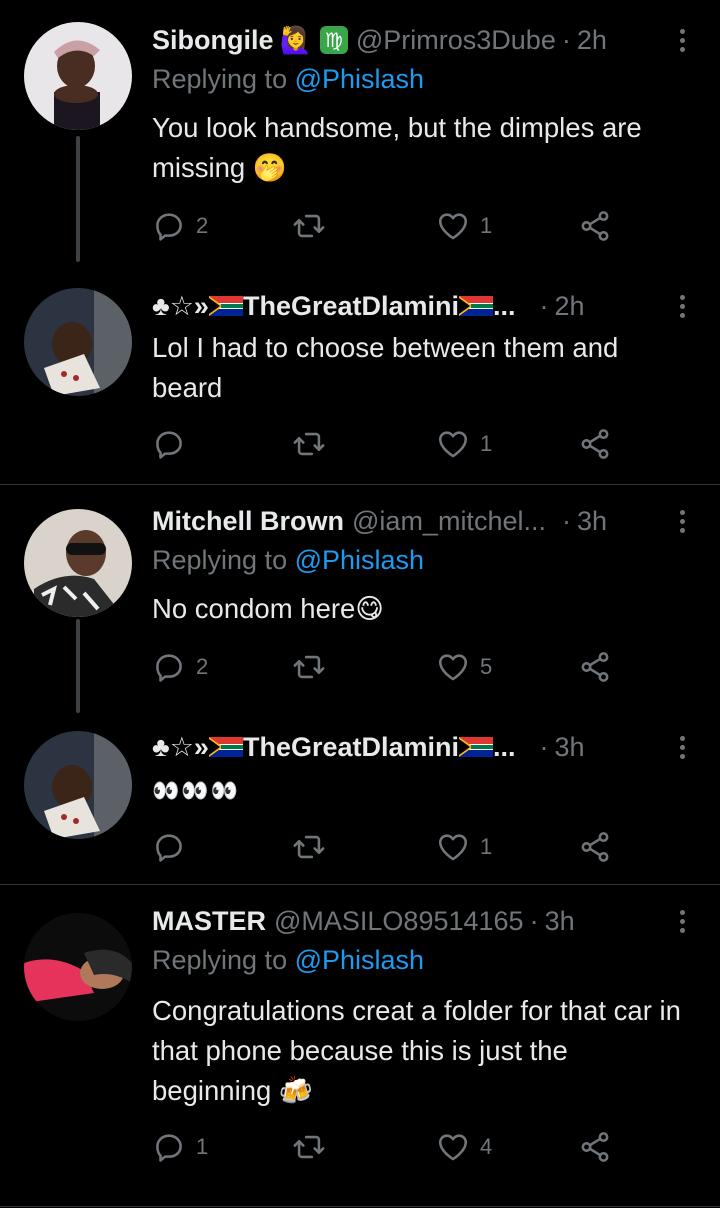 Image resolution: width=720 pixels, height=1208 pixels. Describe the element at coordinates (421, 1147) in the screenshot. I see `action-bar: 1 4` at that location.